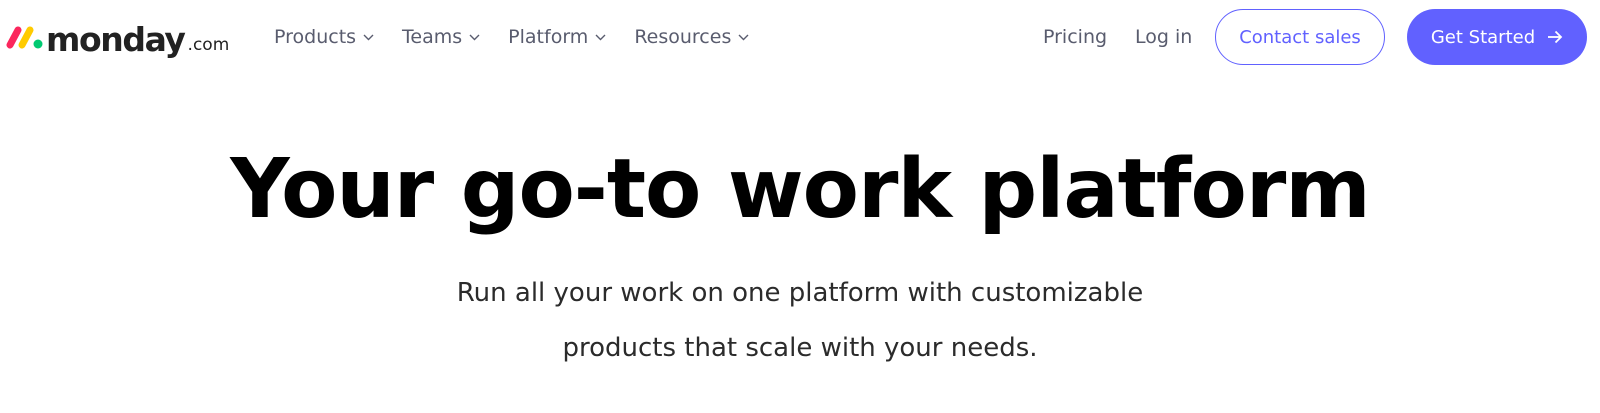 This screenshot has width=1600, height=413. What do you see at coordinates (315, 37) in the screenshot?
I see `menu-item-label: Products` at bounding box center [315, 37].